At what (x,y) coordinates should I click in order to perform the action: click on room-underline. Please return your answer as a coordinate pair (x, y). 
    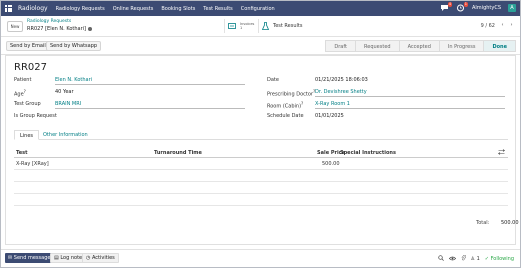
    Looking at the image, I should click on (410, 108).